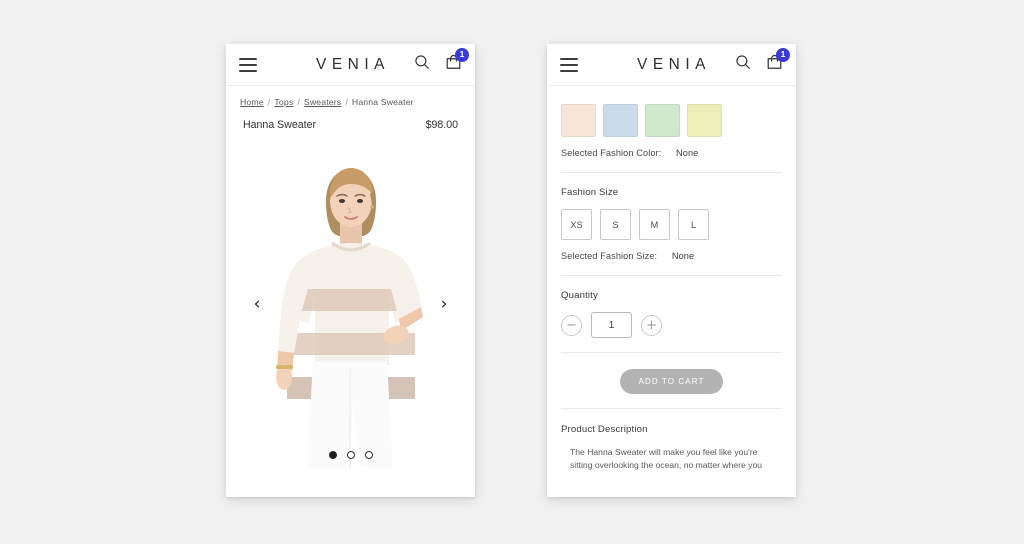  I want to click on color-swatch-group, so click(671, 111).